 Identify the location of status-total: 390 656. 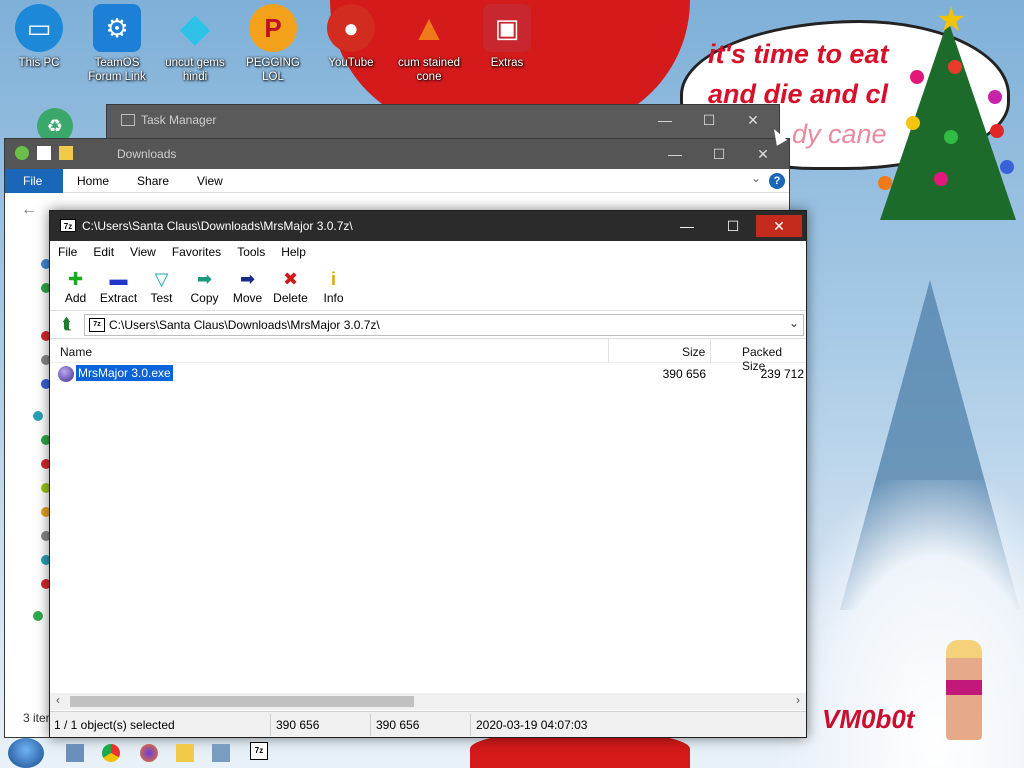
(398, 725).